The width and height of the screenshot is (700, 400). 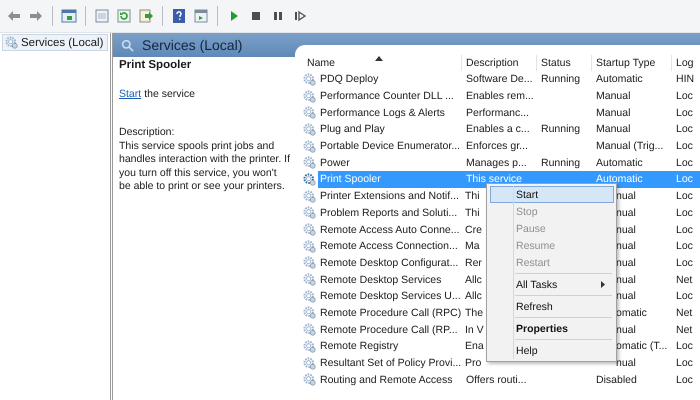 I want to click on table-cell-text: nual, so click(x=626, y=364).